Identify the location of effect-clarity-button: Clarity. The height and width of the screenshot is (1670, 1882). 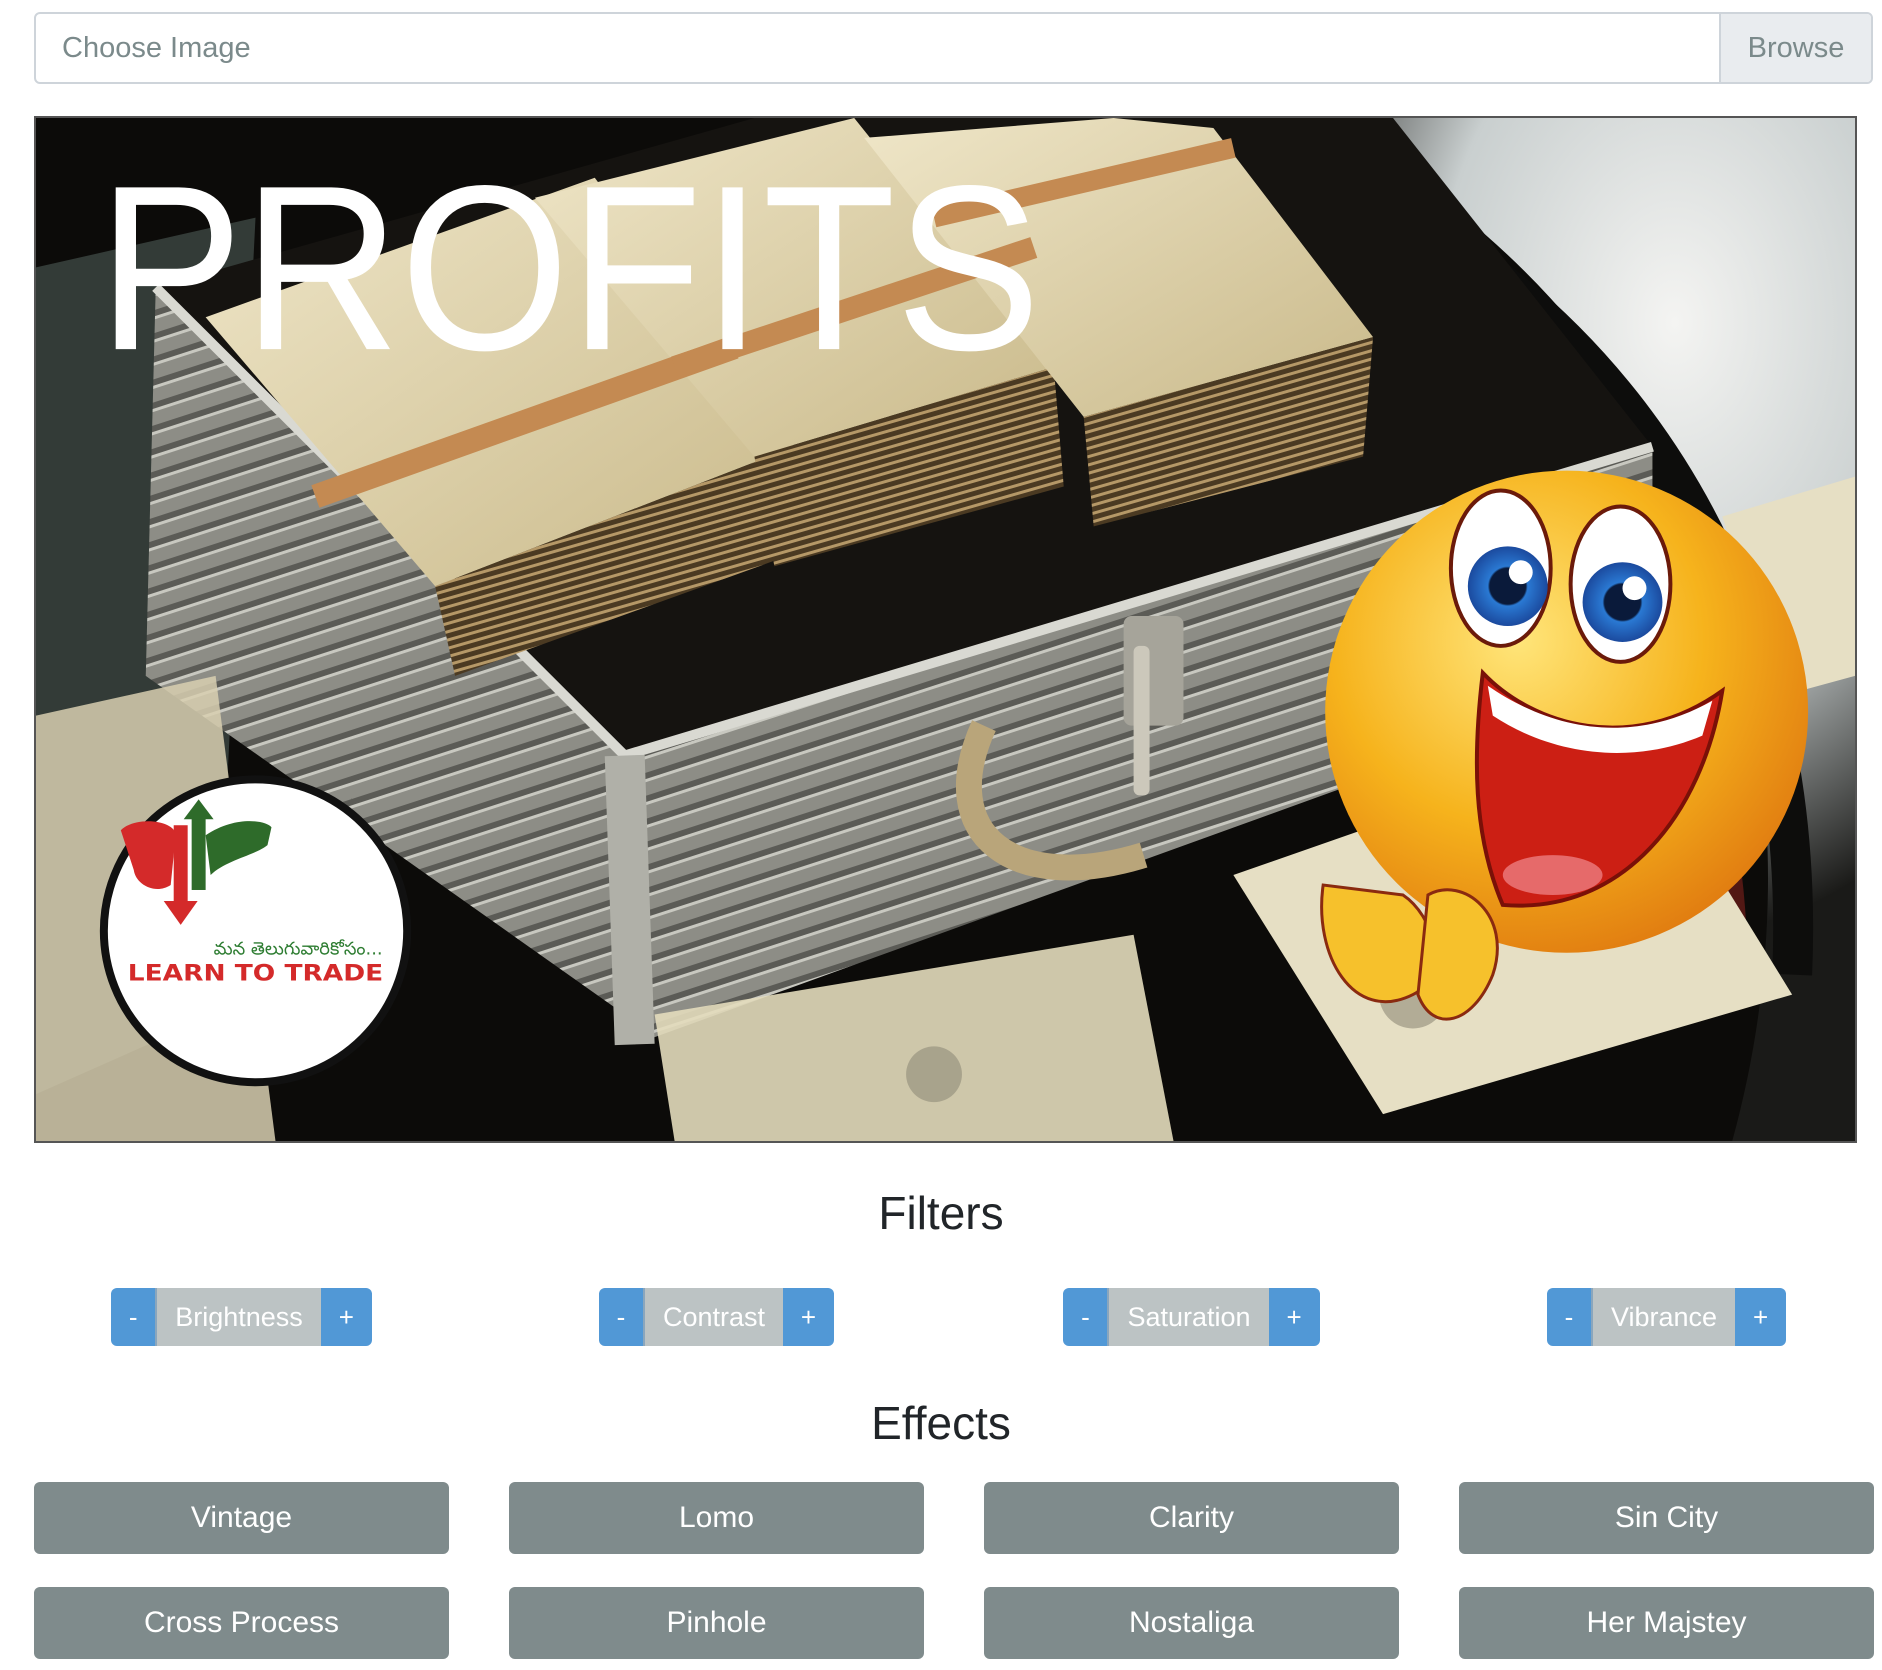
(1191, 1518).